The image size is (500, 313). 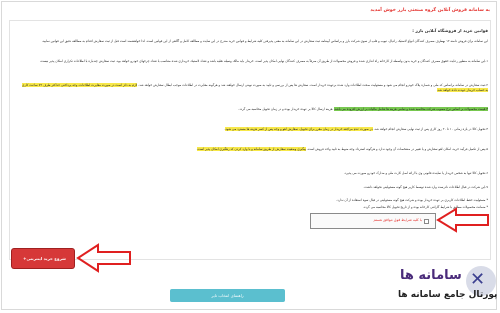 What do you see at coordinates (397, 220) in the screenshot?
I see `agree-checkbox-label: با کلیه شرایط فوق موافق هستم` at bounding box center [397, 220].